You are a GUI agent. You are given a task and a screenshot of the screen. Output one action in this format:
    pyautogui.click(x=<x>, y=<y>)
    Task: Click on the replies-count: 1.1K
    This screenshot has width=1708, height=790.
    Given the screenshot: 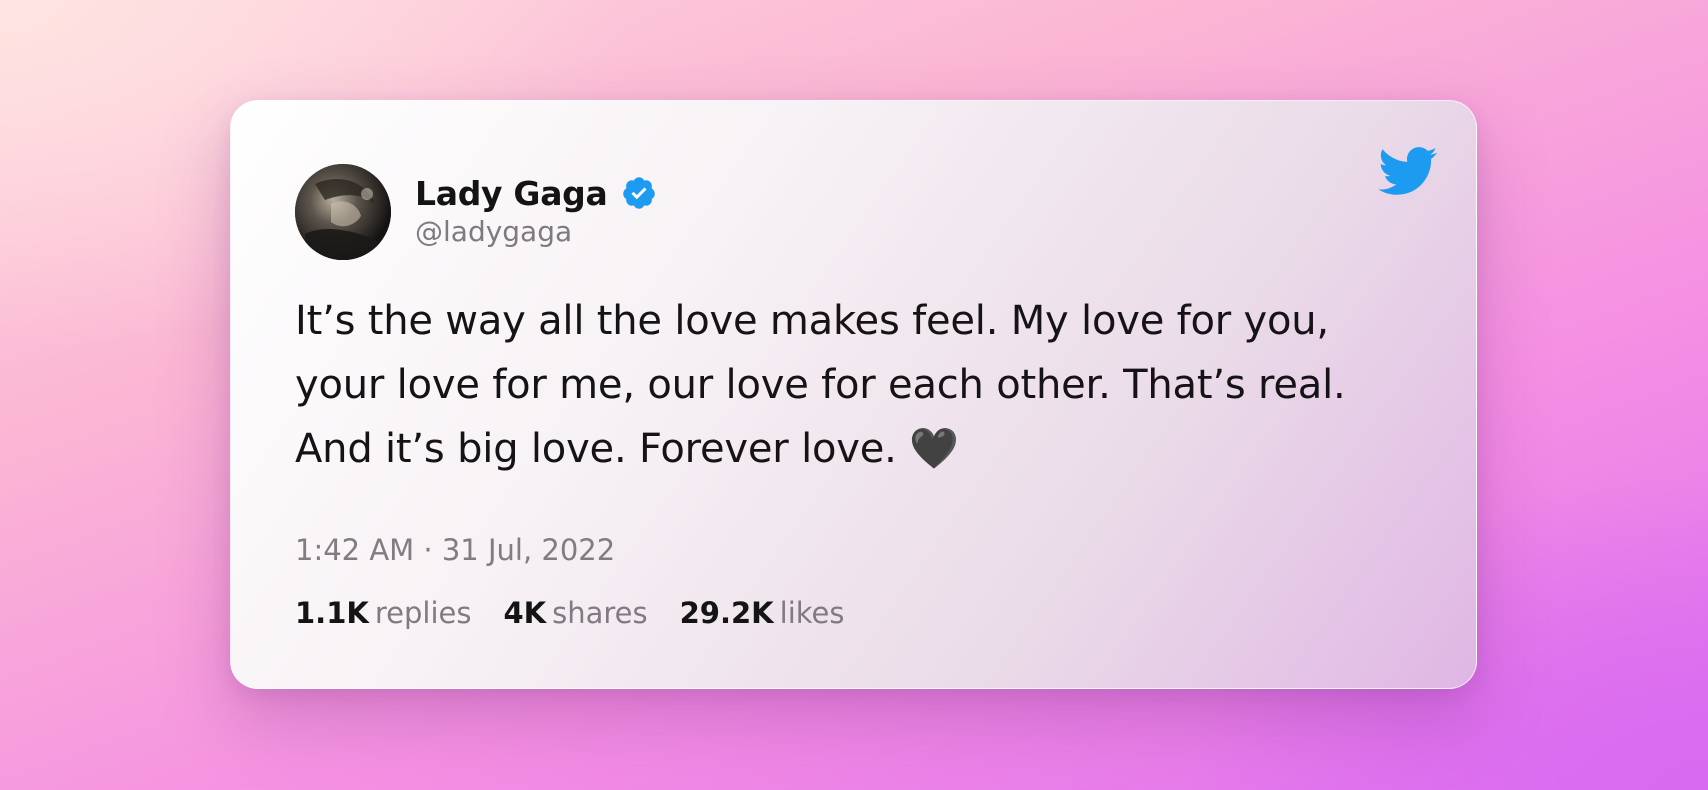 What is the action you would take?
    pyautogui.click(x=332, y=613)
    